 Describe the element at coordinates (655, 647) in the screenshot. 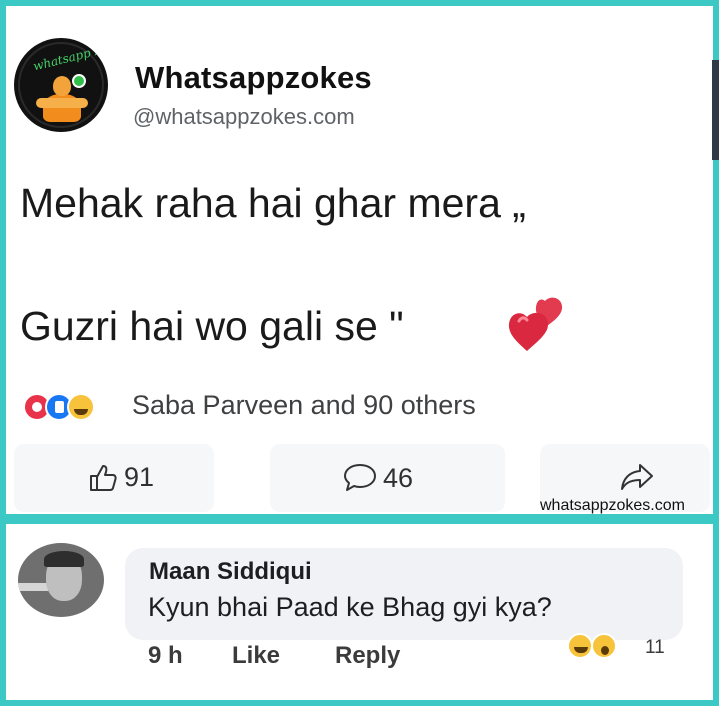

I see `comment-reaction-count: 11` at that location.